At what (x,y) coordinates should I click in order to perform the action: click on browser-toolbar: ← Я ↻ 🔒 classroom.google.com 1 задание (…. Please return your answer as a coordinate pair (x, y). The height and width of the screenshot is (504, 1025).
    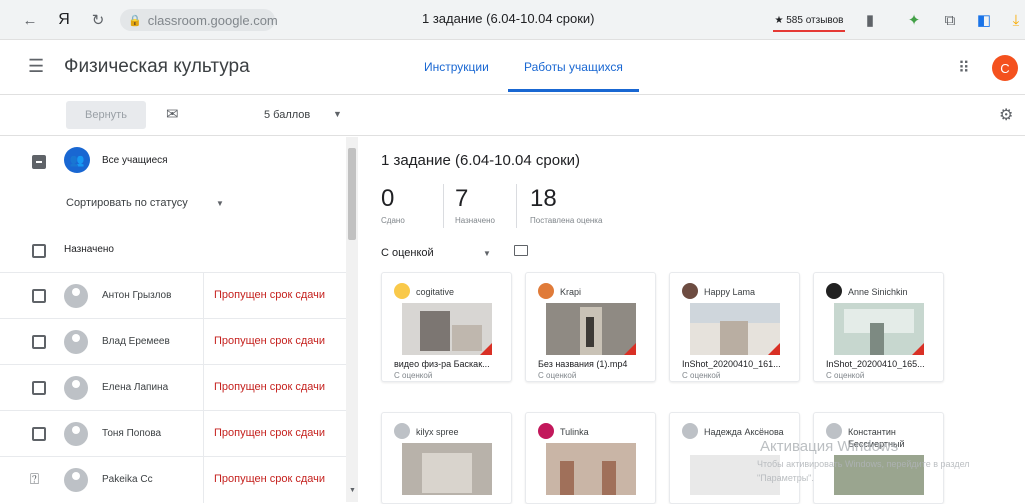
    Looking at the image, I should click on (512, 20).